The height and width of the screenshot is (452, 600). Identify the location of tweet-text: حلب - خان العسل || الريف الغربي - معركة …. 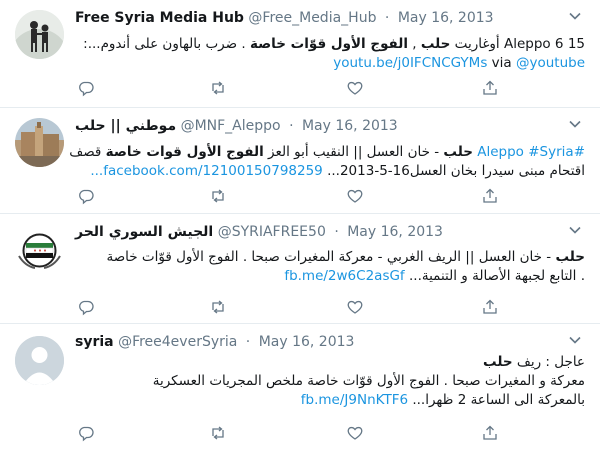
(330, 267).